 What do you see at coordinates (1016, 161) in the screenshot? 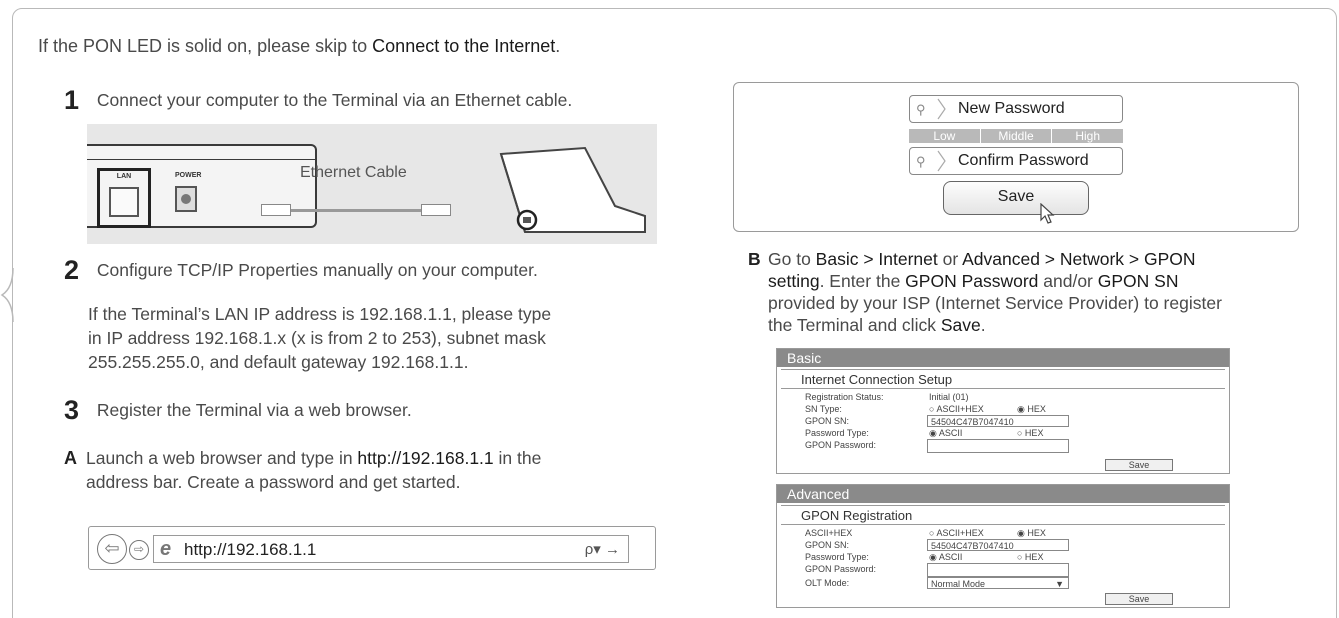
I see `confirm-password-field: ⚲ Confirm Password` at bounding box center [1016, 161].